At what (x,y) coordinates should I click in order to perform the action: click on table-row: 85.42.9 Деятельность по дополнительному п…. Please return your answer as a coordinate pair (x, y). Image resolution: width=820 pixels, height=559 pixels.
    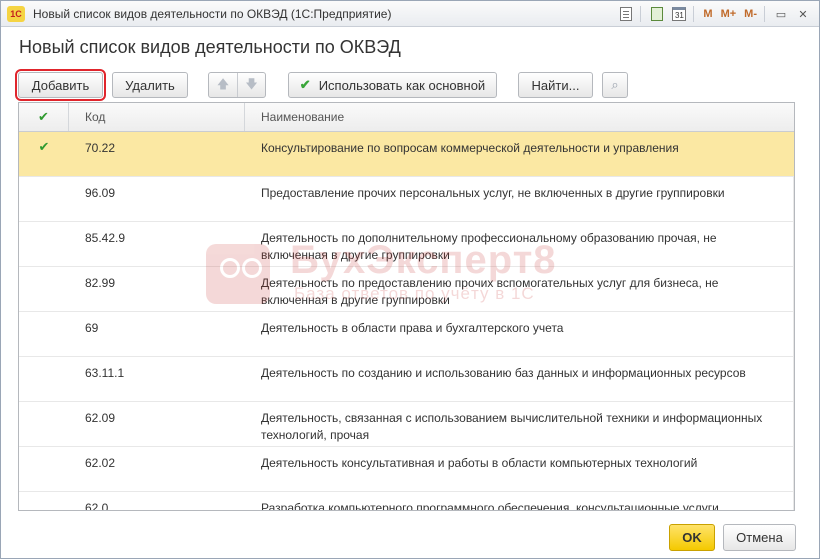
    Looking at the image, I should click on (406, 244).